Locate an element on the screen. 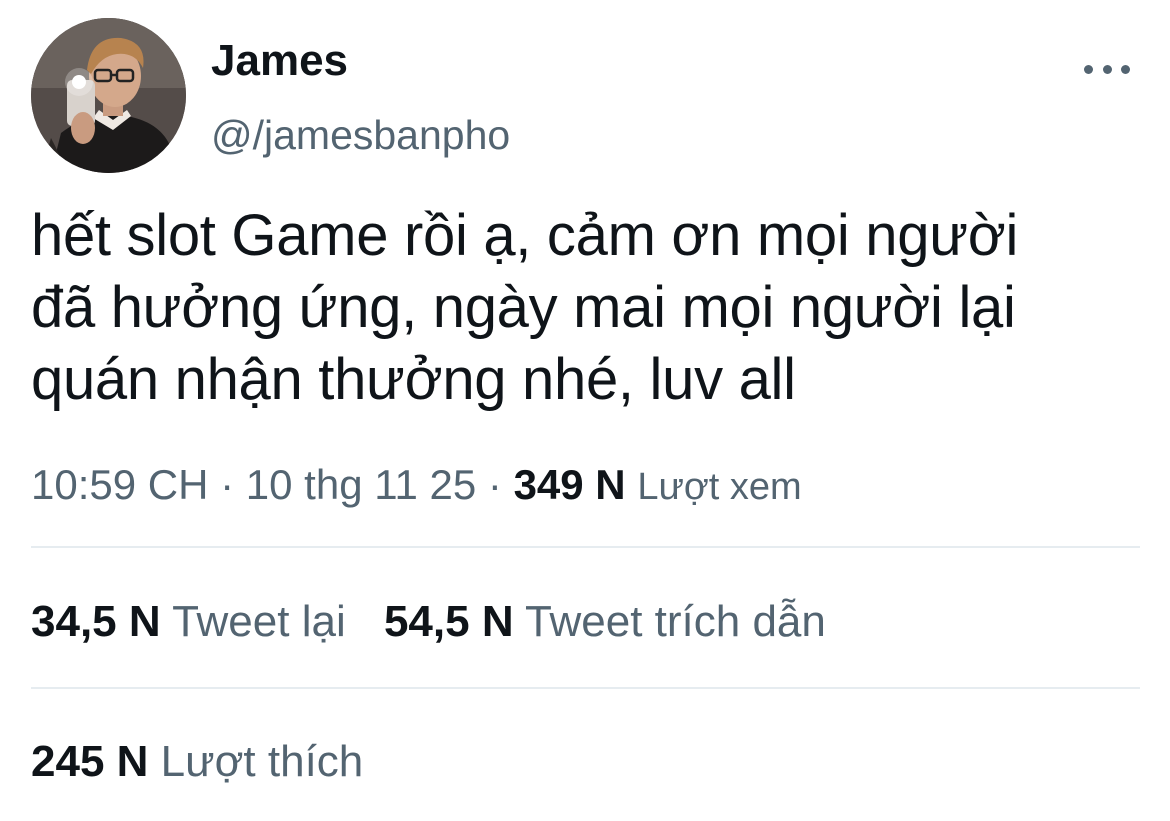 This screenshot has height=821, width=1170. more-icon is located at coordinates (1107, 69).